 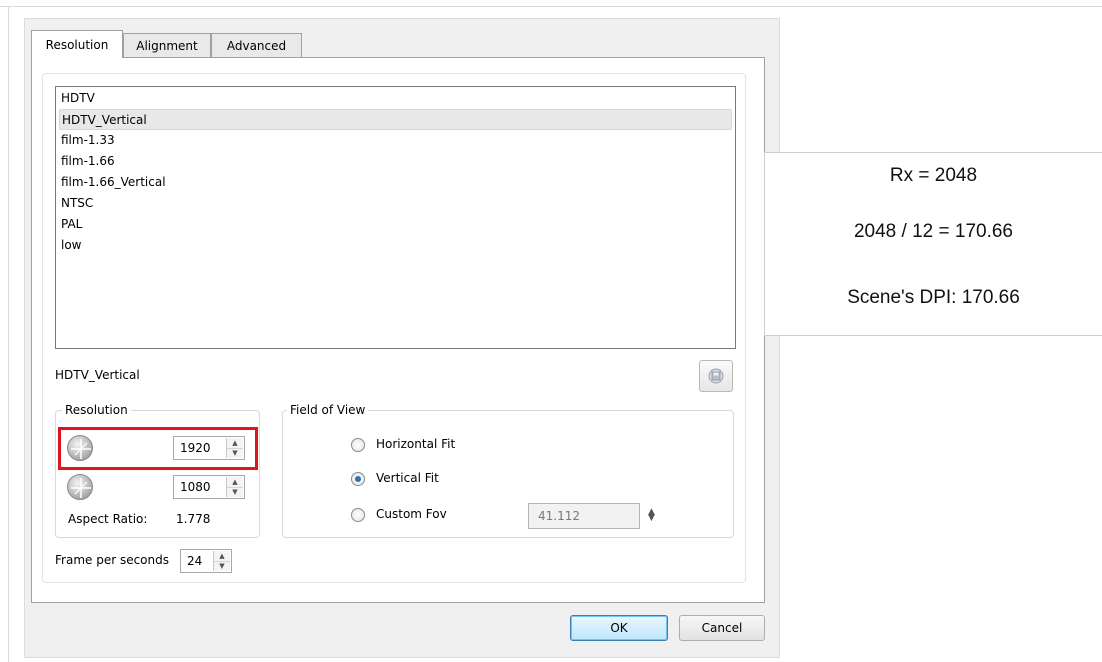 What do you see at coordinates (415, 444) in the screenshot?
I see `horizontal-fit-label: Horizontal Fit` at bounding box center [415, 444].